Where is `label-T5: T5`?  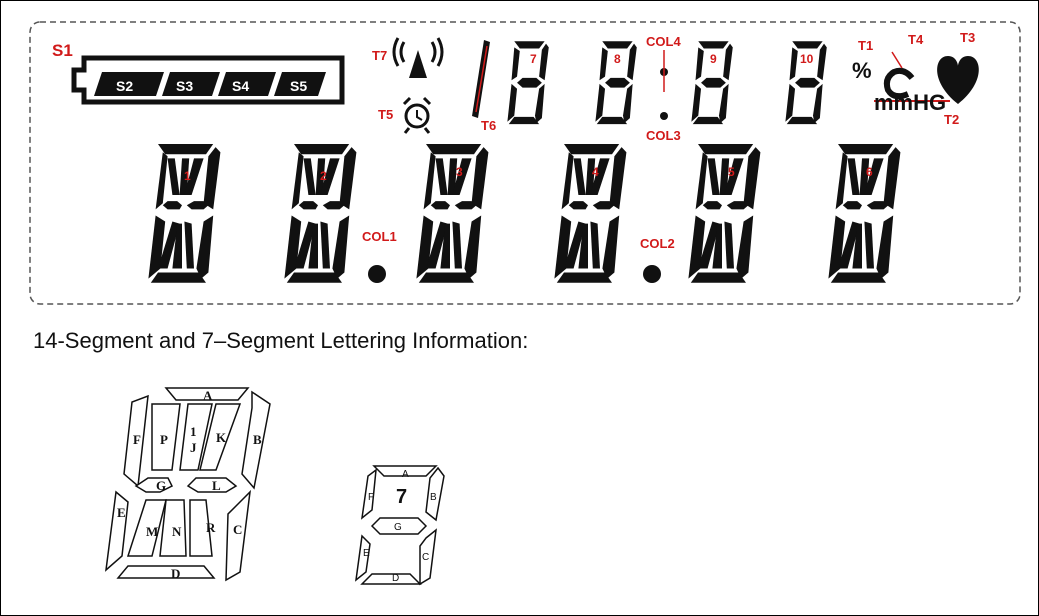
label-T5: T5 is located at coordinates (385, 114).